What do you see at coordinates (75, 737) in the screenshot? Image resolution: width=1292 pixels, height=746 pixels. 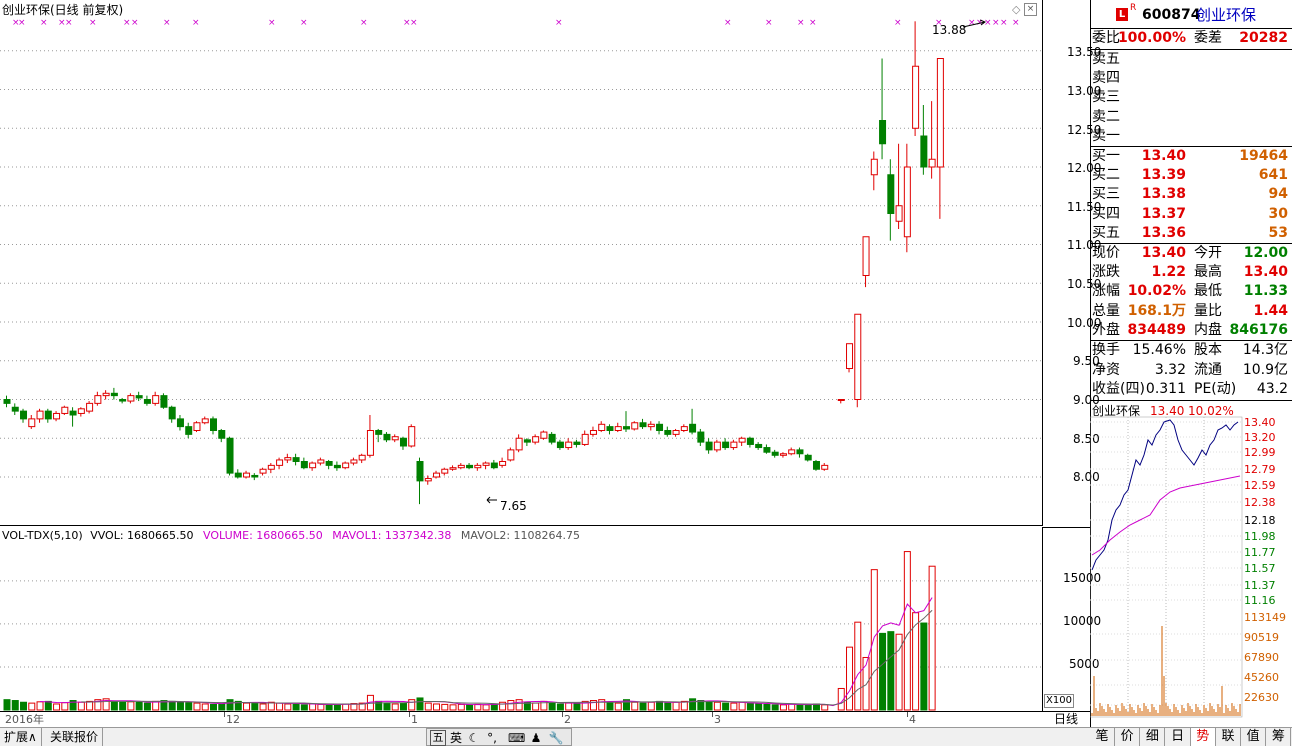 I see `related-quotes-tab: 关联报价` at bounding box center [75, 737].